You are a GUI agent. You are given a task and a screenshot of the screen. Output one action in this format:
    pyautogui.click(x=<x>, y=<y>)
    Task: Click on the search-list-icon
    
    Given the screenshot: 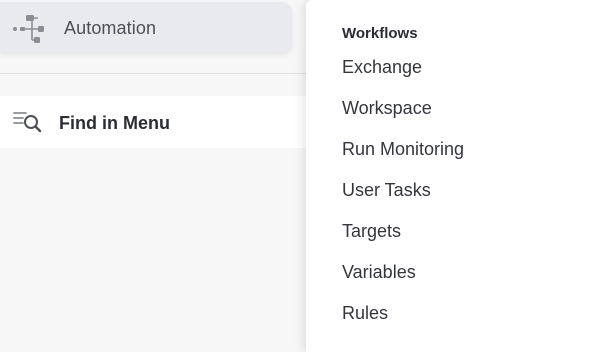 What is the action you would take?
    pyautogui.click(x=28, y=121)
    